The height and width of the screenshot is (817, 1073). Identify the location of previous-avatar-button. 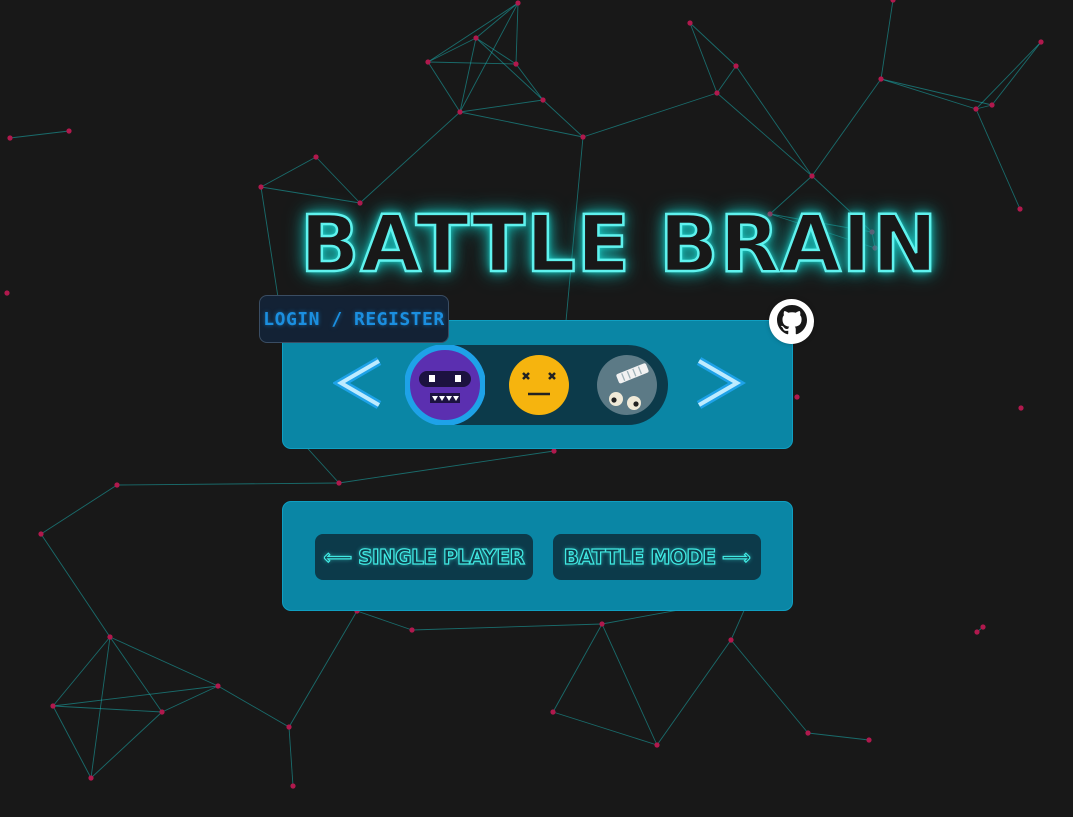
(362, 383).